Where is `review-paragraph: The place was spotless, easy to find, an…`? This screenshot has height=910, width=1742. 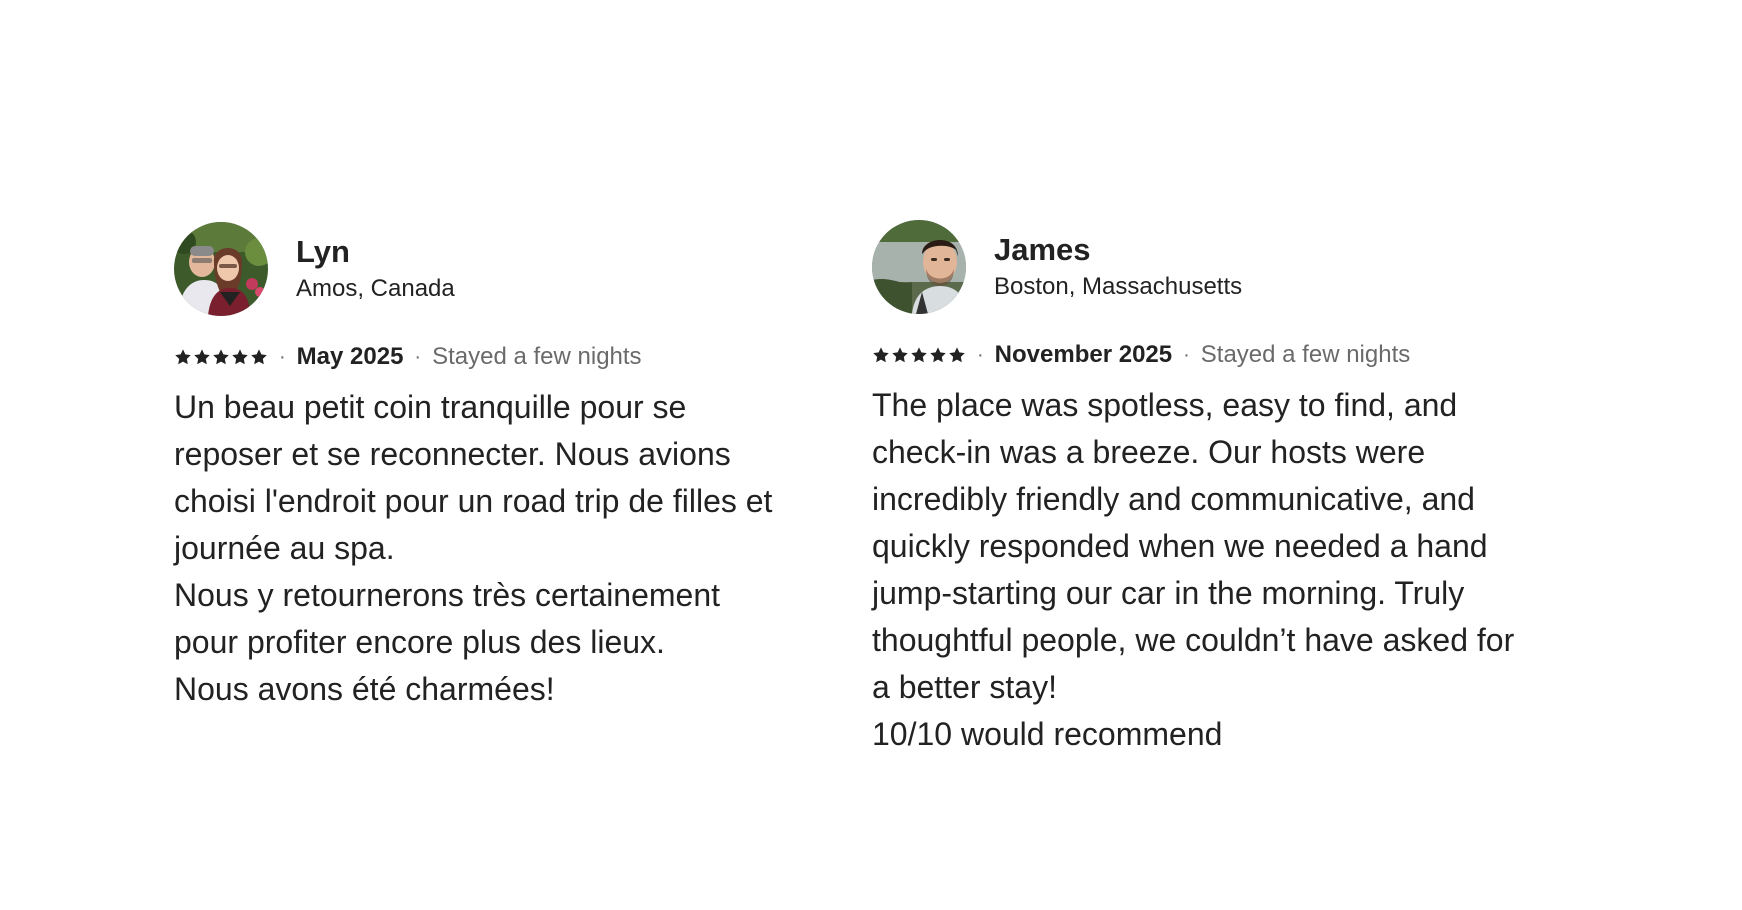
review-paragraph: The place was spotless, easy to find, an… is located at coordinates (1193, 546).